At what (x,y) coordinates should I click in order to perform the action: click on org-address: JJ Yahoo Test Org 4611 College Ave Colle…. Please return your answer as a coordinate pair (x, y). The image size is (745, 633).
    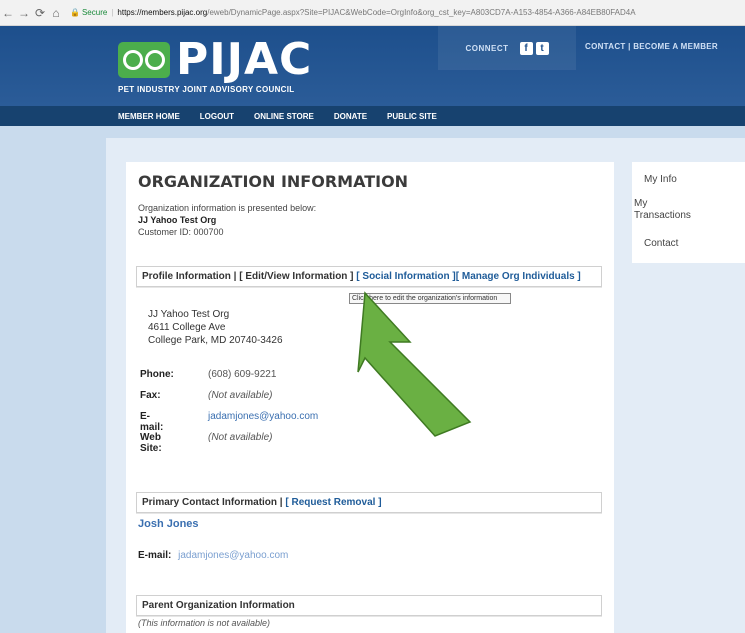
    Looking at the image, I should click on (215, 327).